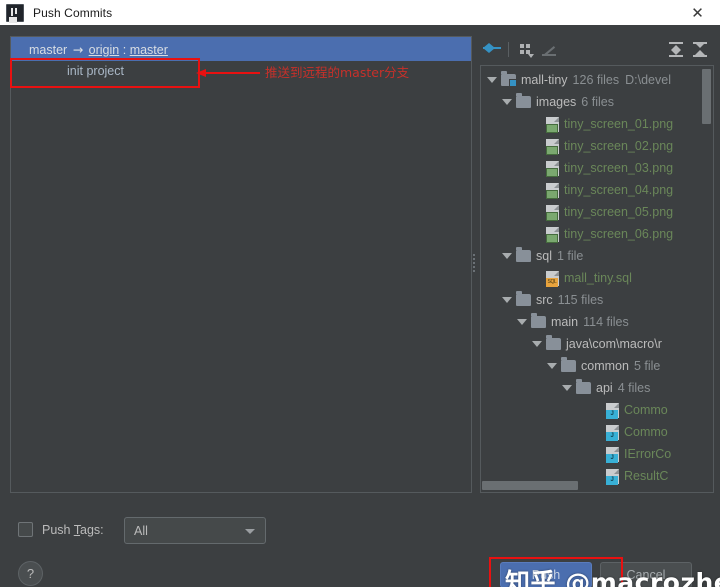 The height and width of the screenshot is (587, 720). Describe the element at coordinates (78, 49) in the screenshot. I see `arrow-right-icon: →` at that location.